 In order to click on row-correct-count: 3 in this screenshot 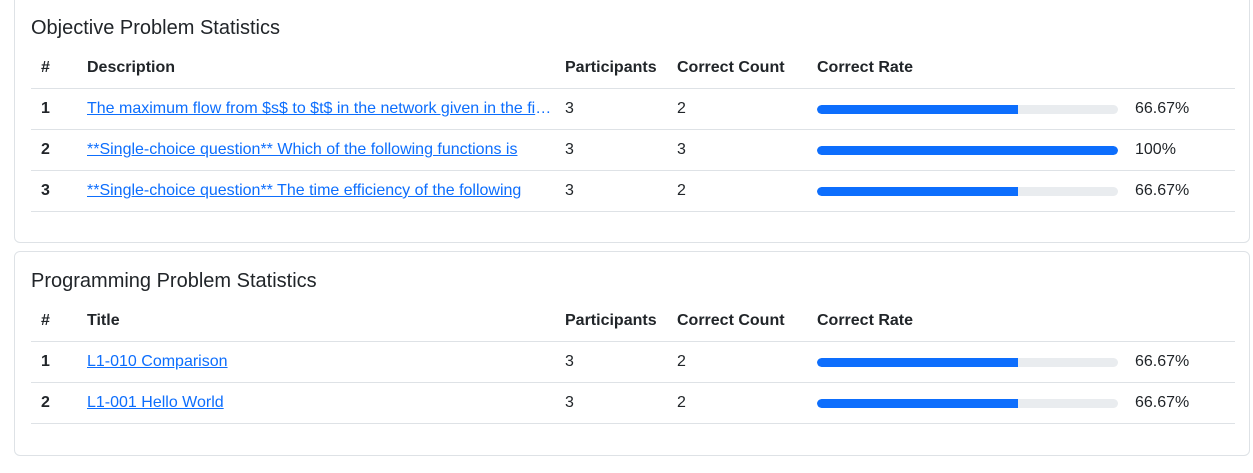, I will do `click(737, 150)`.